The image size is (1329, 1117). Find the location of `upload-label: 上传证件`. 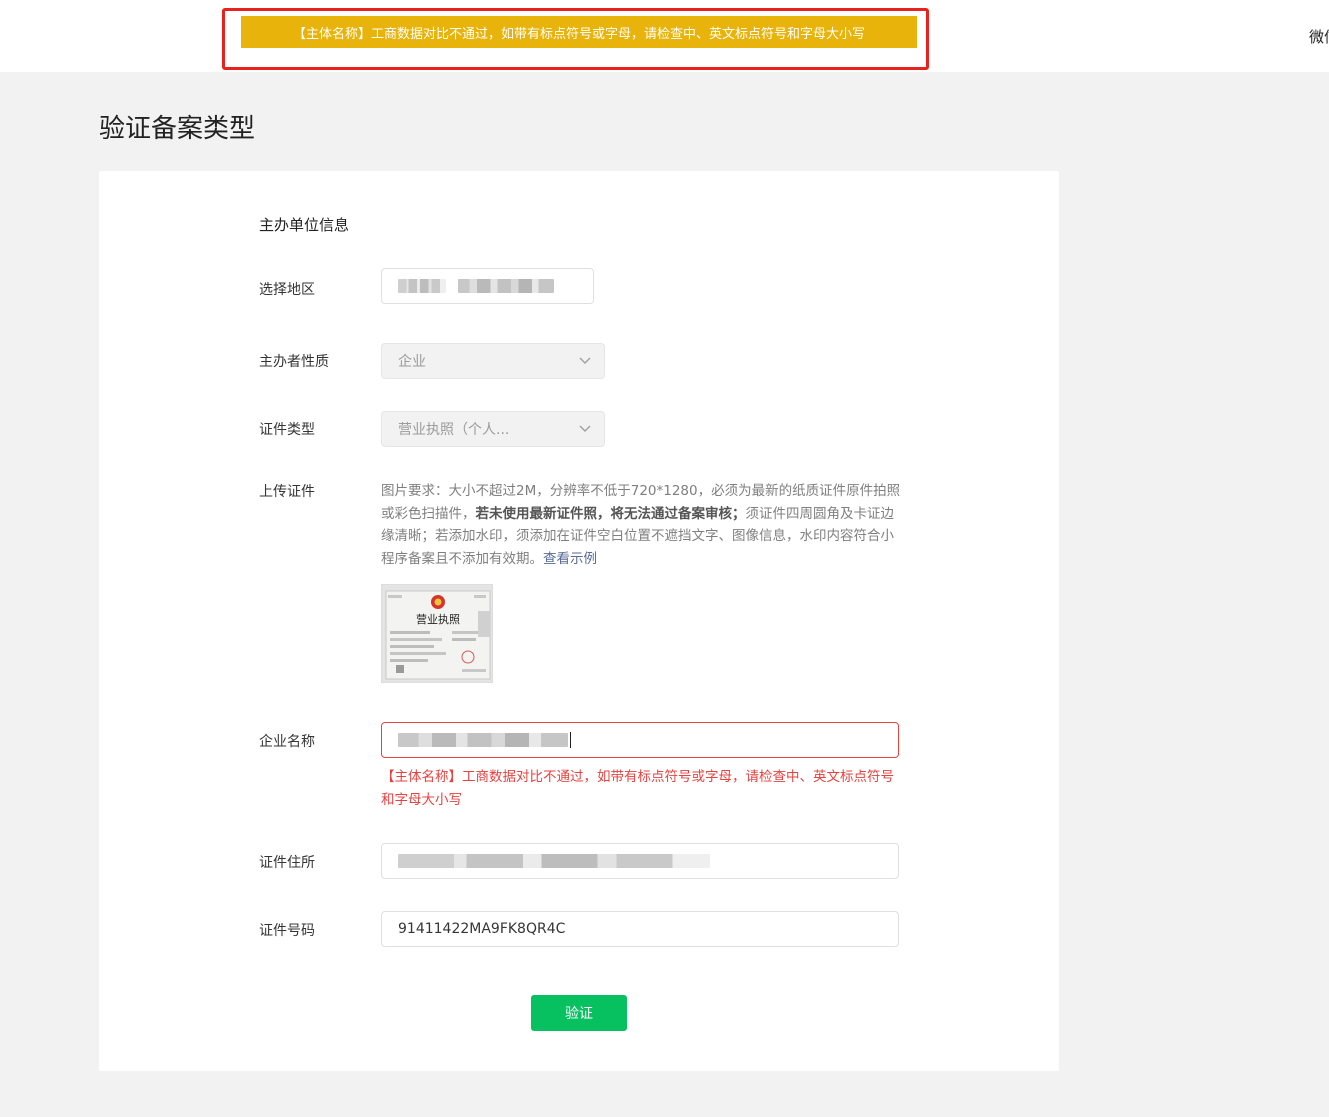

upload-label: 上传证件 is located at coordinates (287, 492).